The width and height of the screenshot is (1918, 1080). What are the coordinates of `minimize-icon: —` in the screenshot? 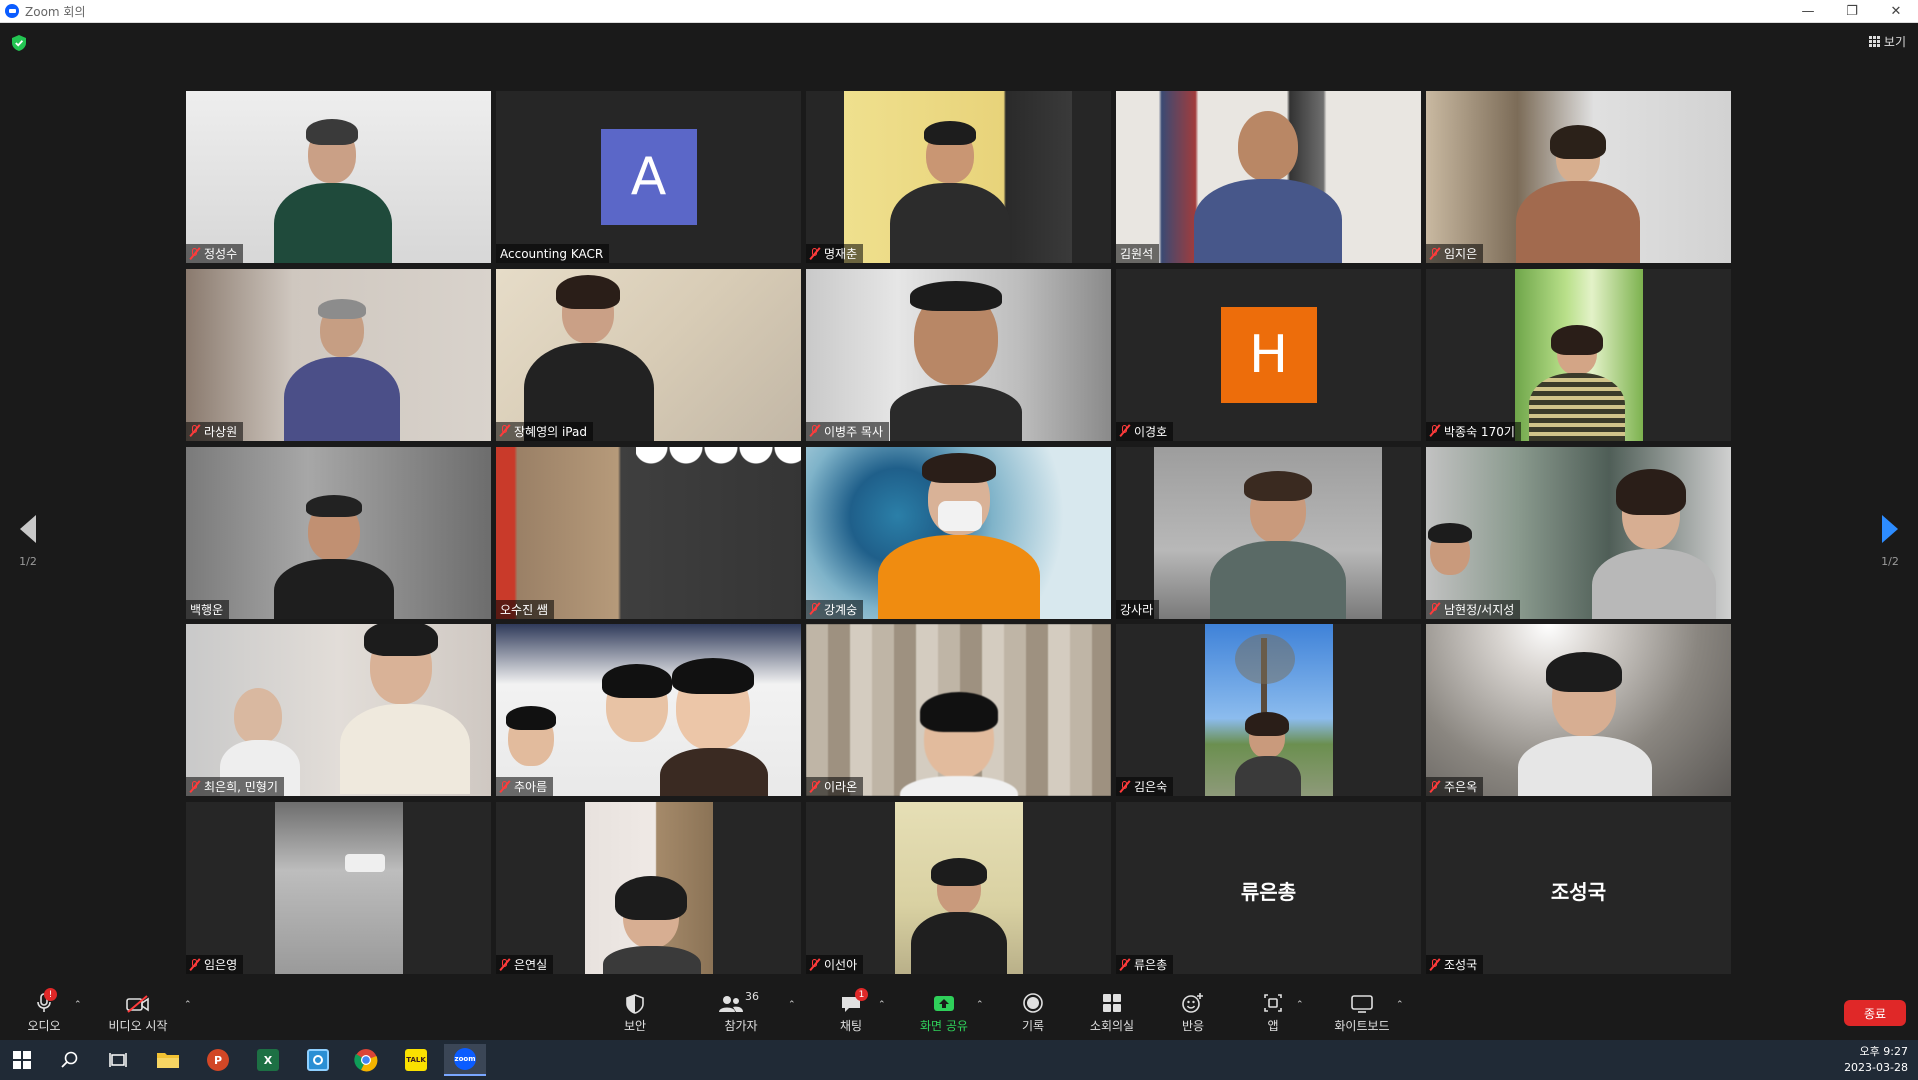 It's located at (1808, 11).